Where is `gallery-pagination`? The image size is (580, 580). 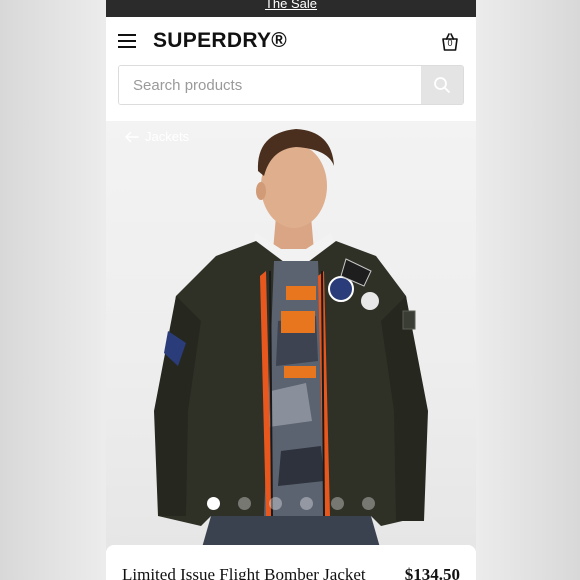
gallery-pagination is located at coordinates (291, 503).